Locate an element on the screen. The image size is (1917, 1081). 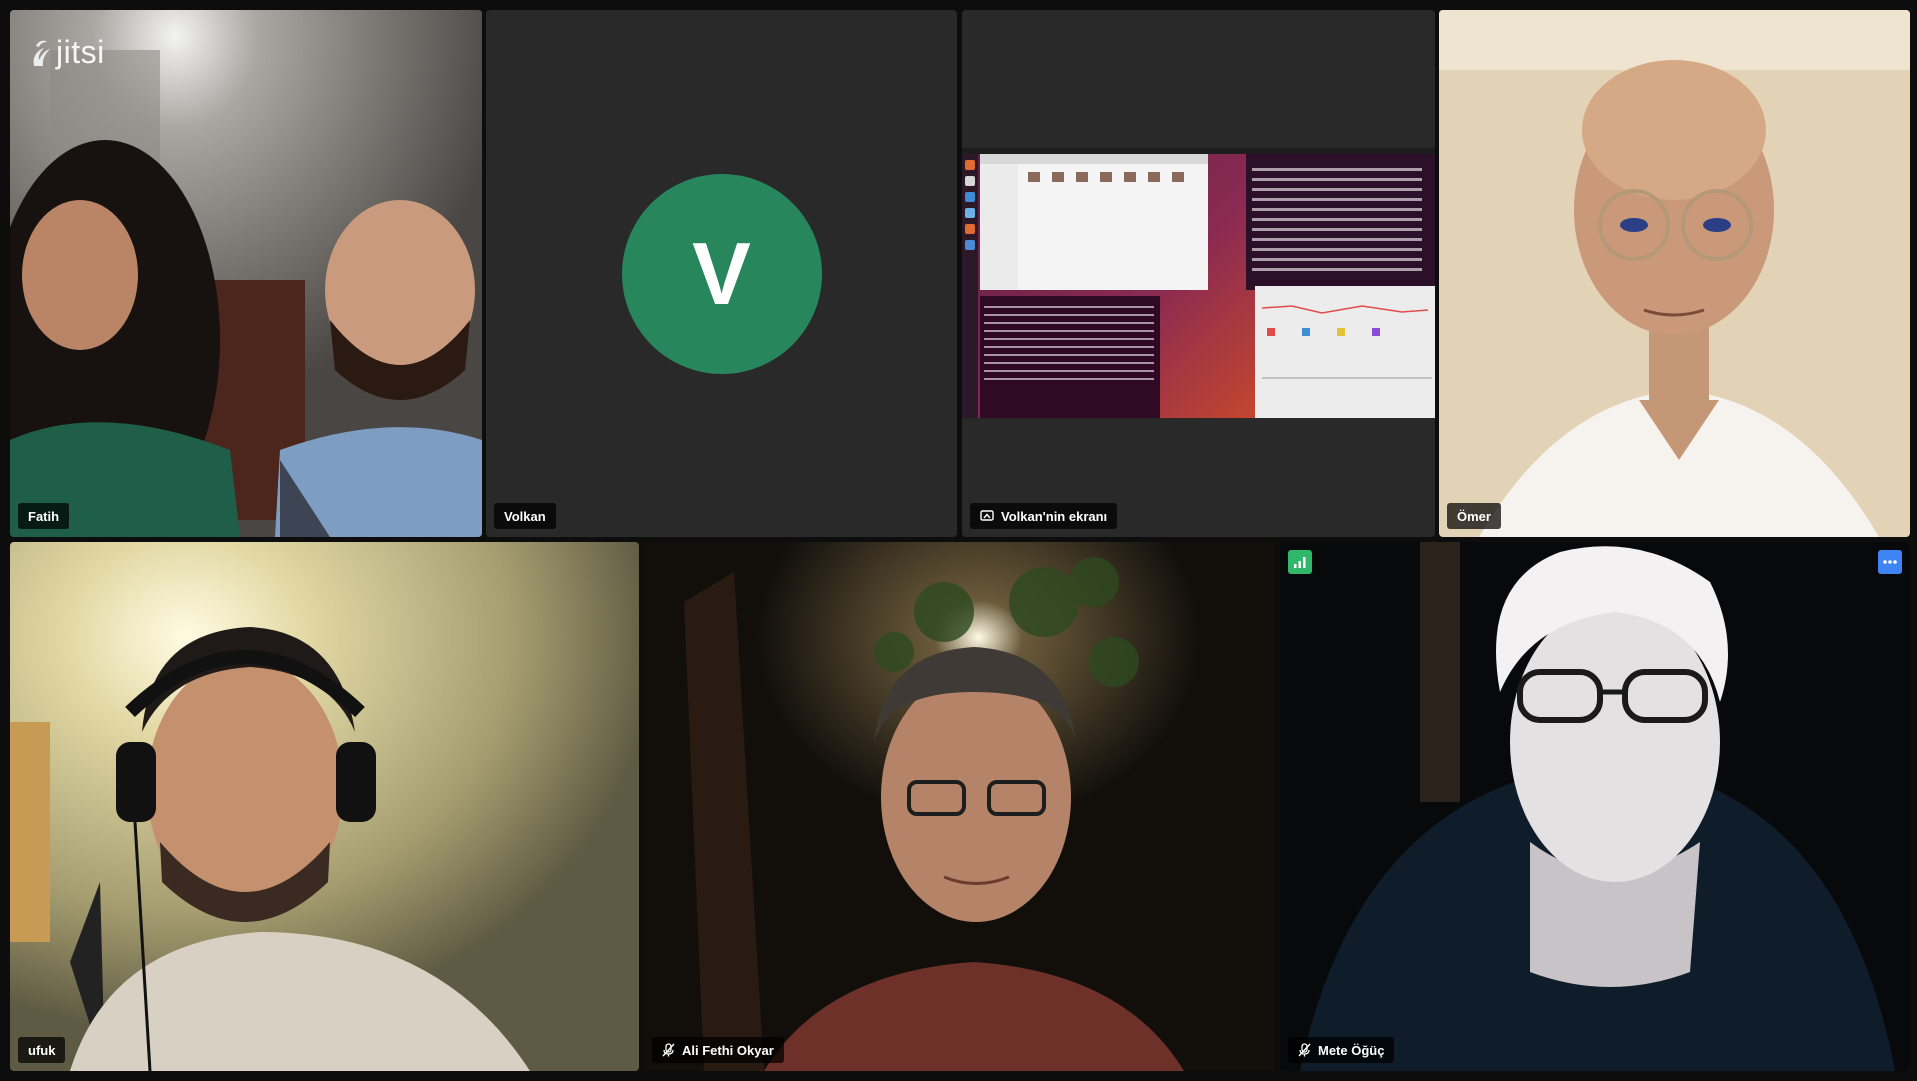
signal-bars-icon is located at coordinates (1300, 562).